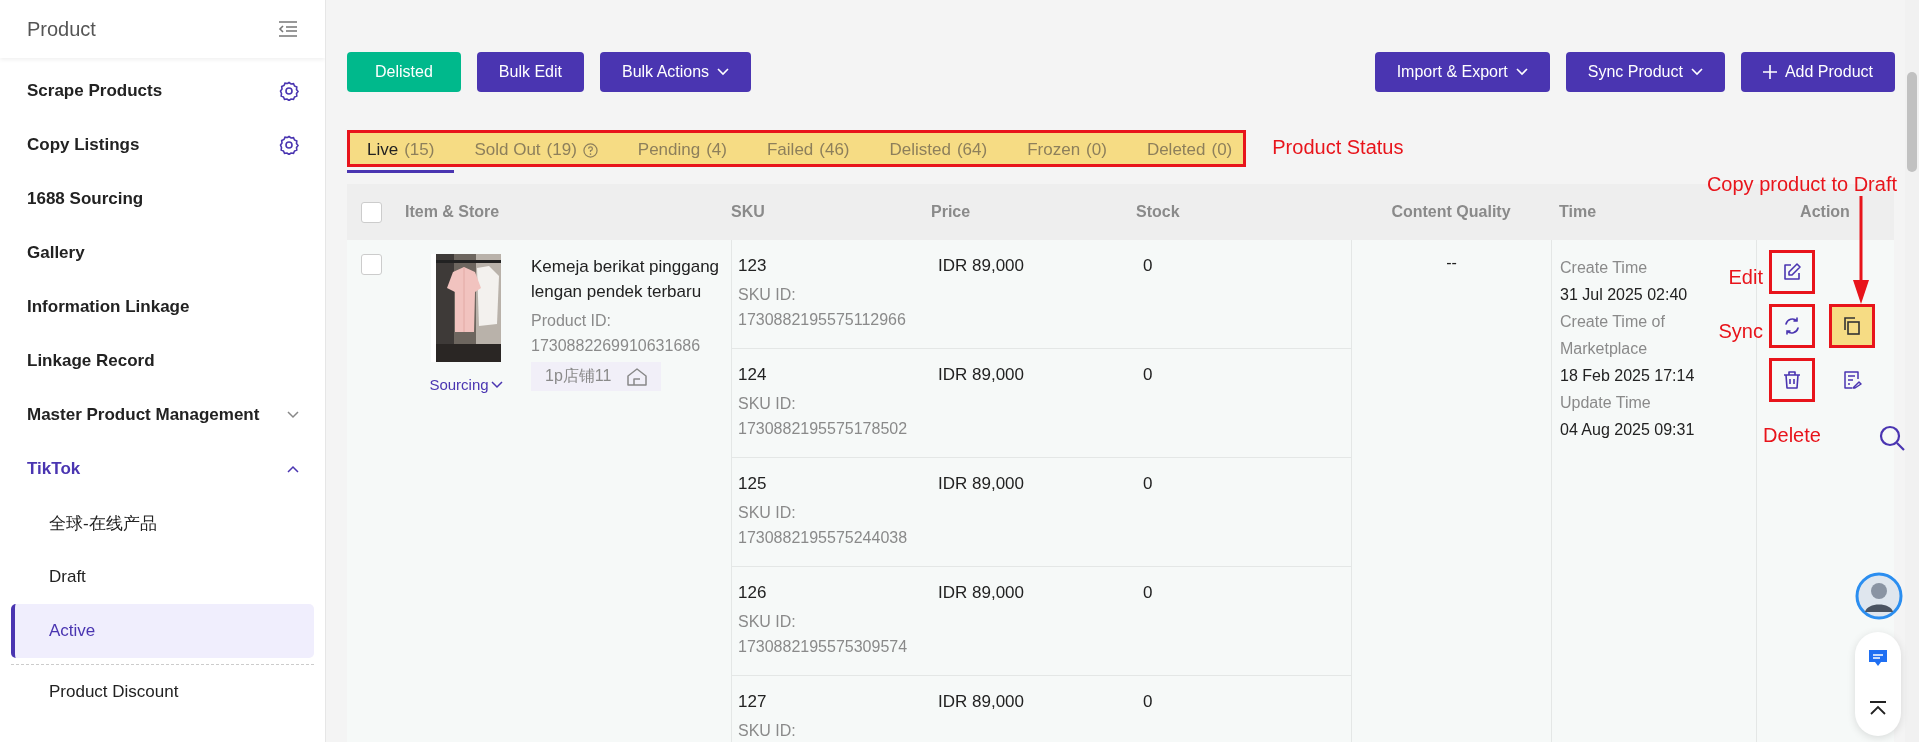 The height and width of the screenshot is (742, 1919). I want to click on dropdown-button: Bulk Actions, so click(675, 72).